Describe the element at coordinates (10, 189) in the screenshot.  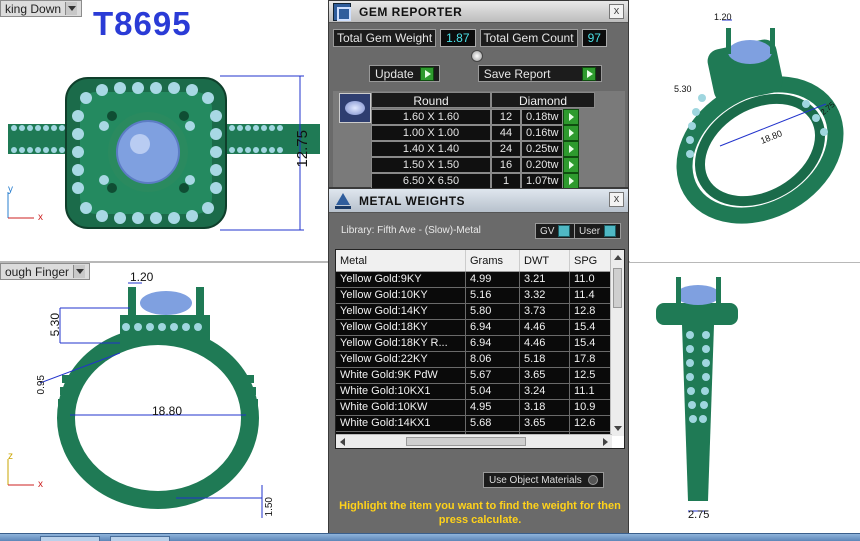
I see `axis-y-label: y` at that location.